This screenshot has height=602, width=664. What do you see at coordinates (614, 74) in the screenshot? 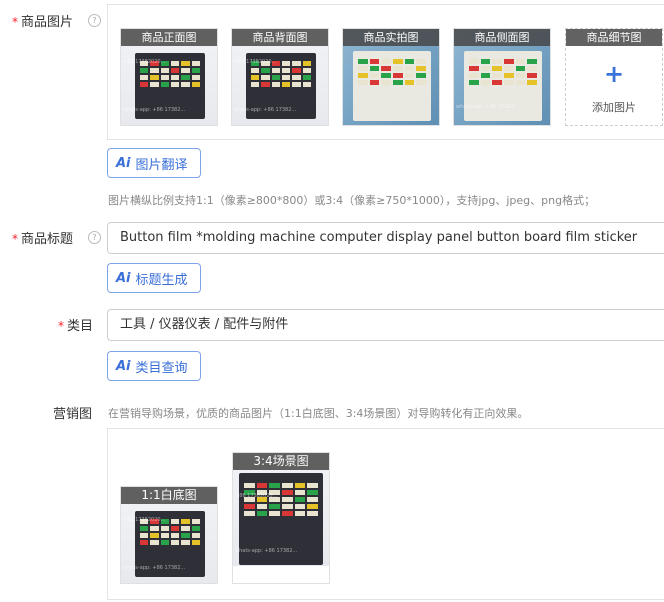
I see `plus-icon: +` at bounding box center [614, 74].